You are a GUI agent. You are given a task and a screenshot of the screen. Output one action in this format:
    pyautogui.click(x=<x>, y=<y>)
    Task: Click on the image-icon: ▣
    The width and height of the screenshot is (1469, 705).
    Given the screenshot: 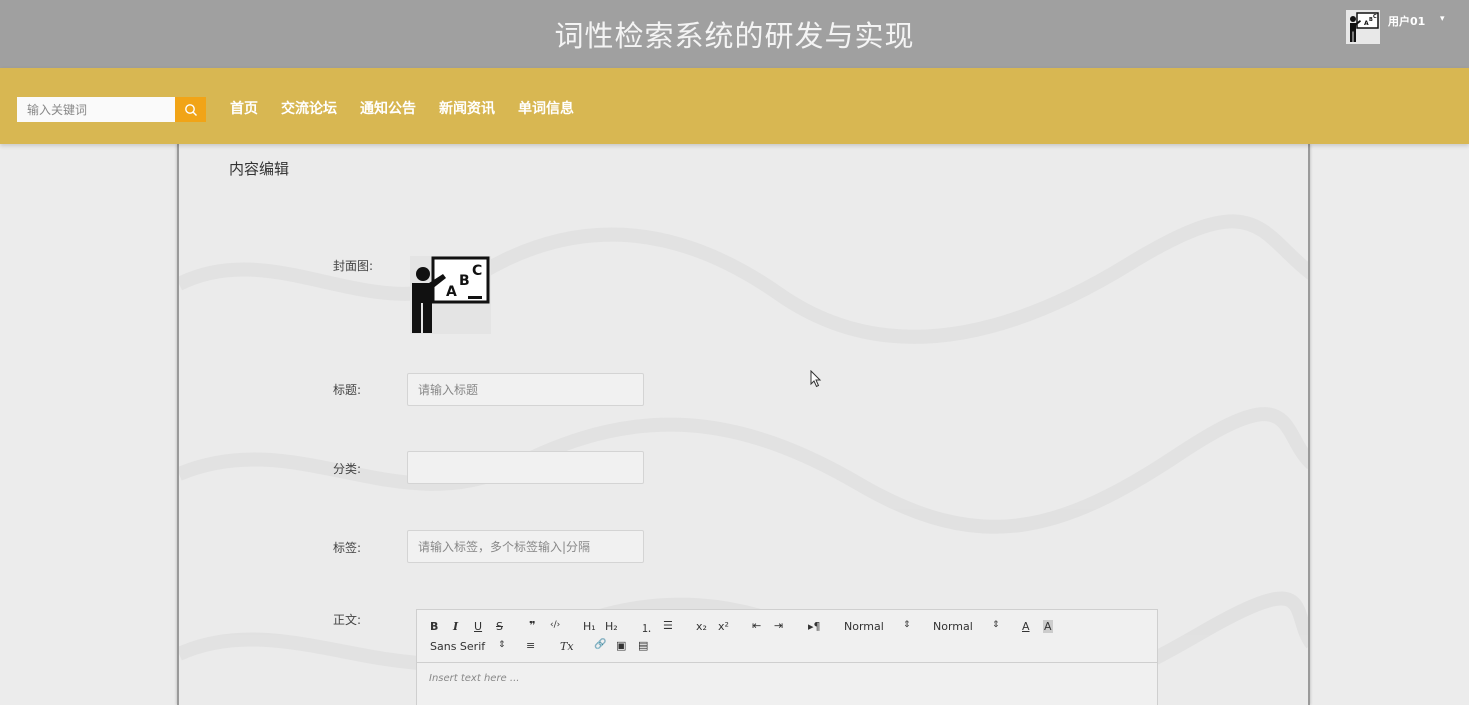 What is the action you would take?
    pyautogui.click(x=621, y=645)
    